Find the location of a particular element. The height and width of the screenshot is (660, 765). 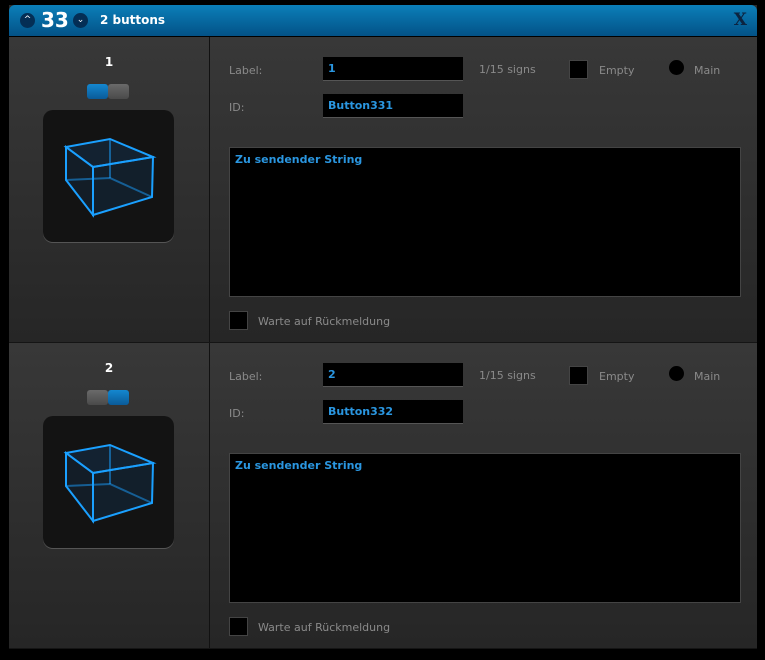

title-bar: ^ 33 ⌄ 2 buttons X is located at coordinates (383, 21).